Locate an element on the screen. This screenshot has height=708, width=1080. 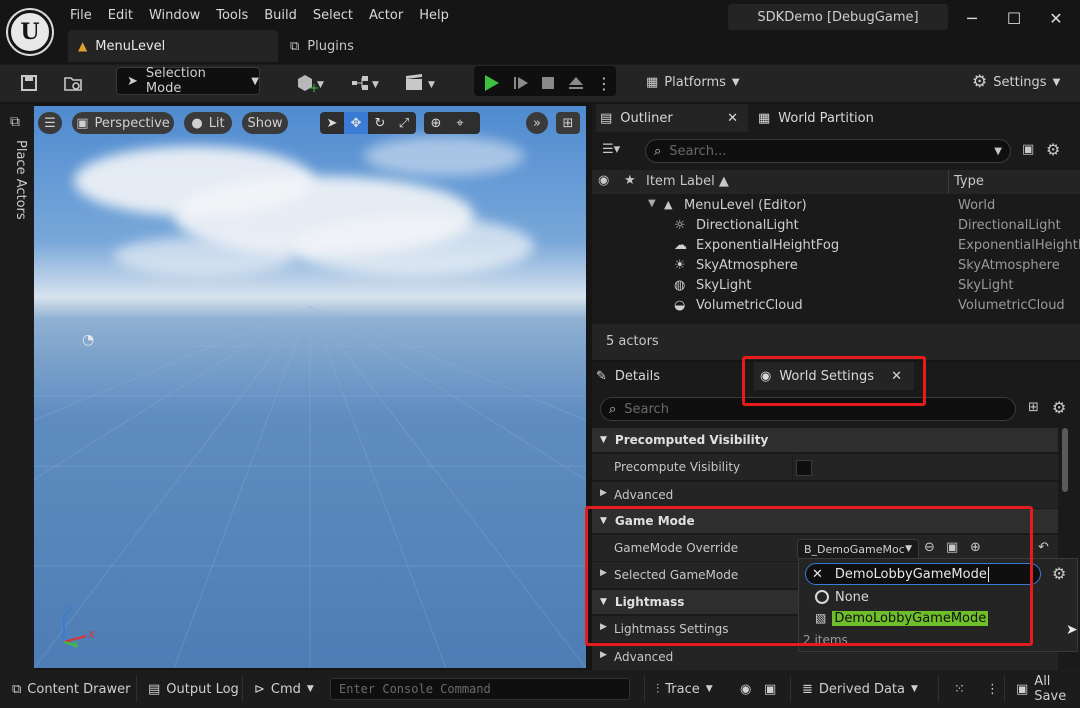
outliner-row: ◍ SkyLight SkyLight is located at coordinates (836, 286).